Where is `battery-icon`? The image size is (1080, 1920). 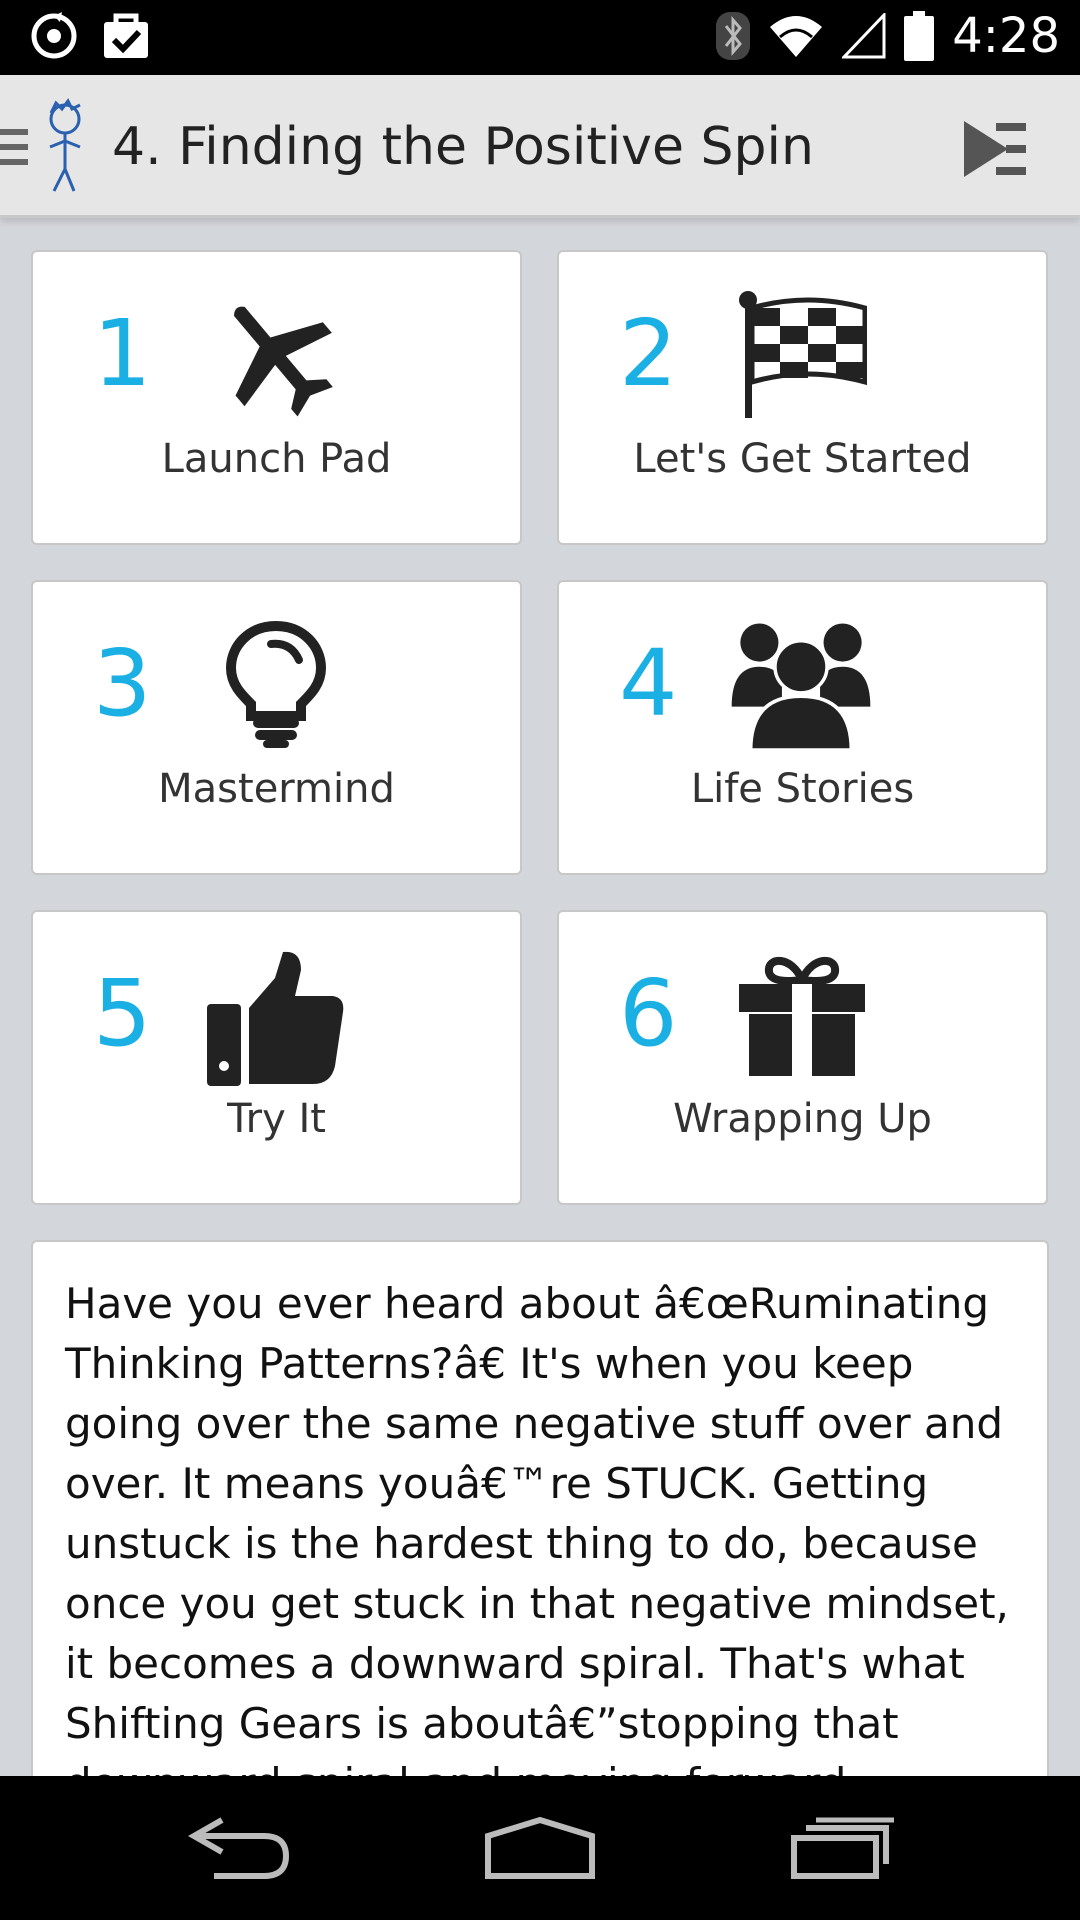
battery-icon is located at coordinates (919, 36).